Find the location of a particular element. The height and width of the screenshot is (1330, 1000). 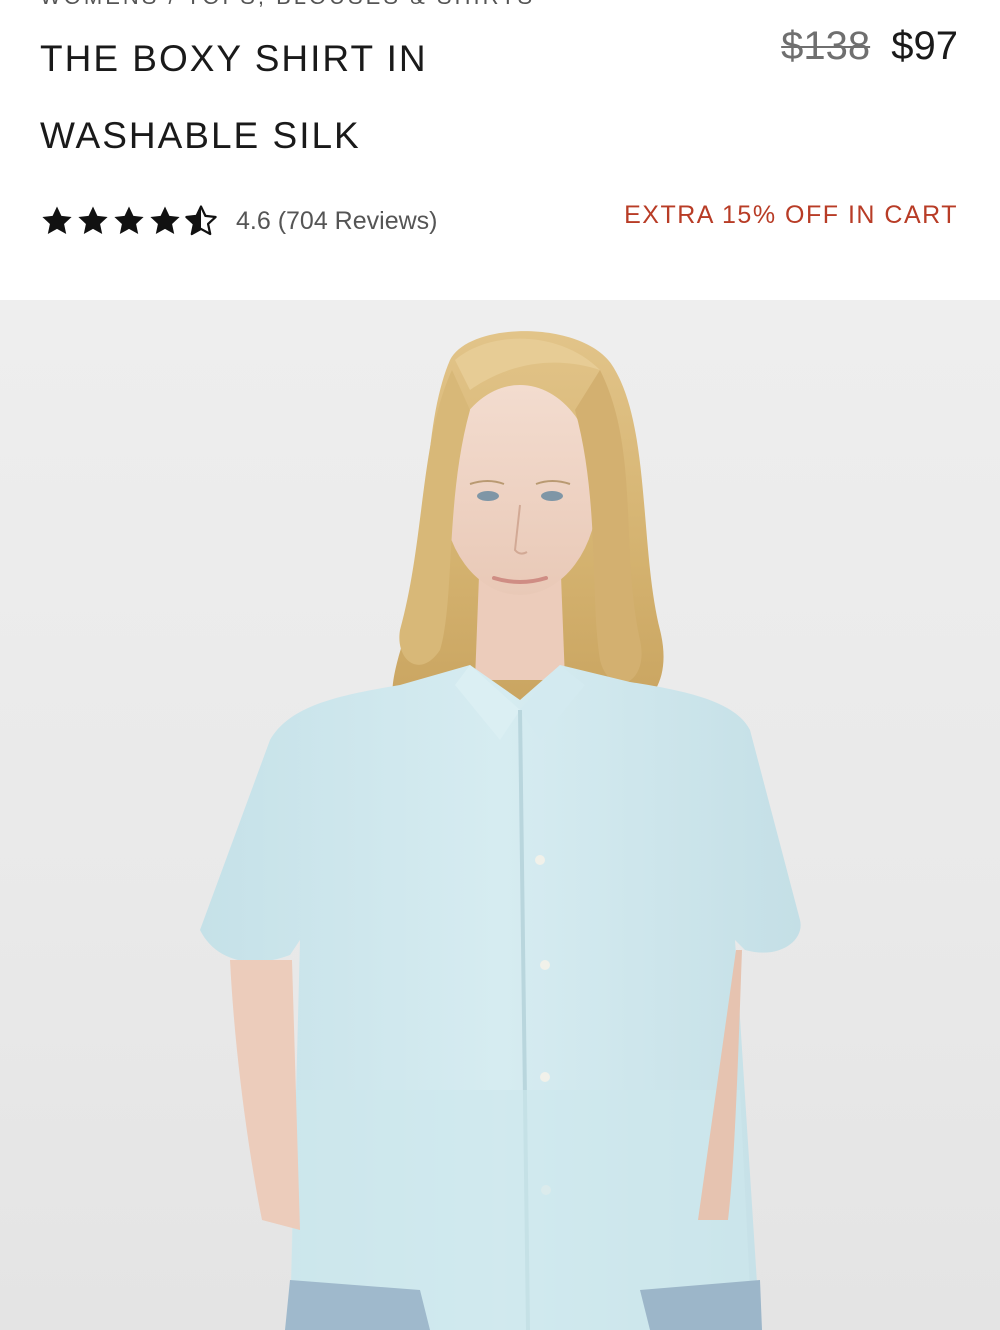

product-title: THE BOXY SHIRT IN WASHABLE SILK is located at coordinates (234, 97).